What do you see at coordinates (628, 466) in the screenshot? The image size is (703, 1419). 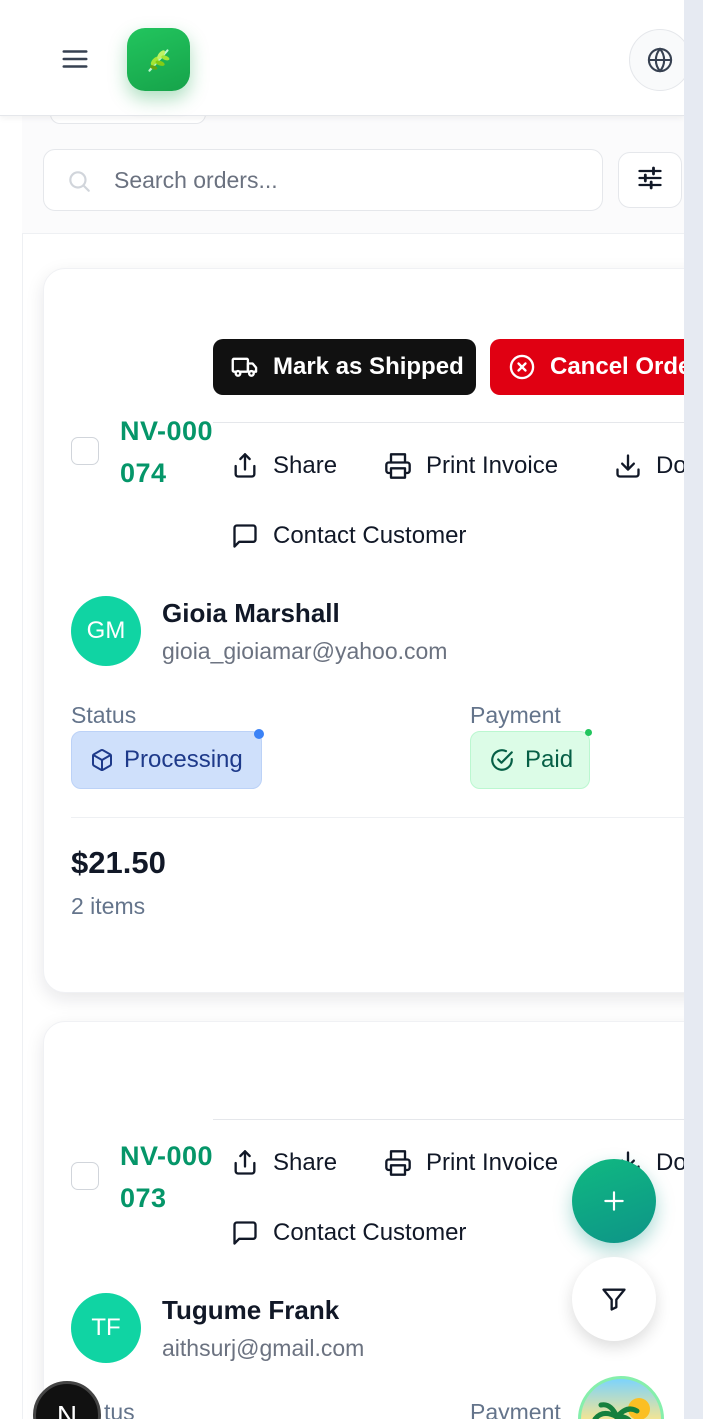 I see `download-icon` at bounding box center [628, 466].